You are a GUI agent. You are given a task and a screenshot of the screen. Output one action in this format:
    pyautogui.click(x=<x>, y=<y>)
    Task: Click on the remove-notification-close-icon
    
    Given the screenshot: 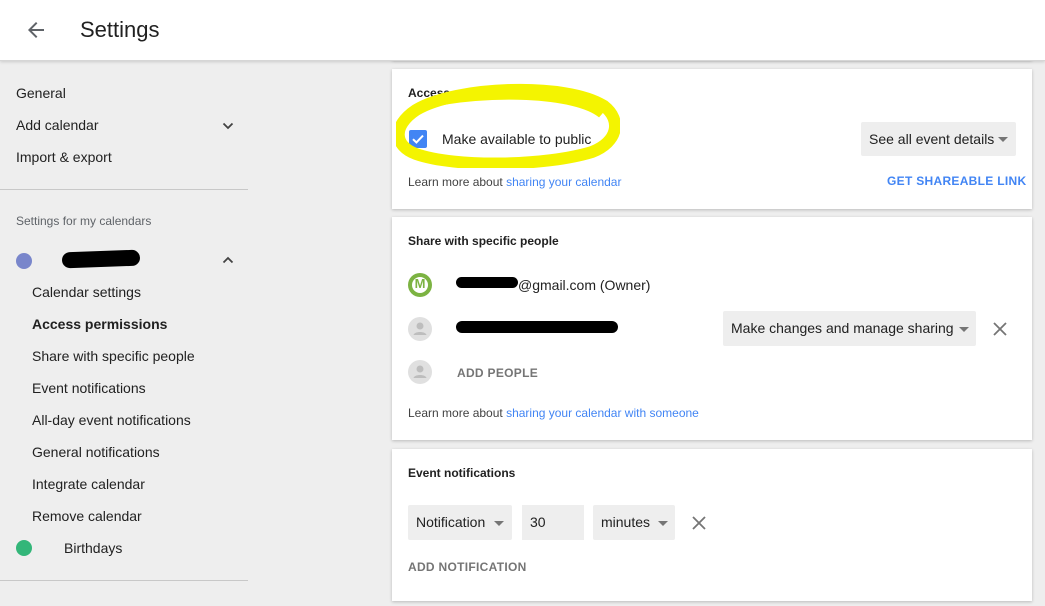 What is the action you would take?
    pyautogui.click(x=699, y=523)
    